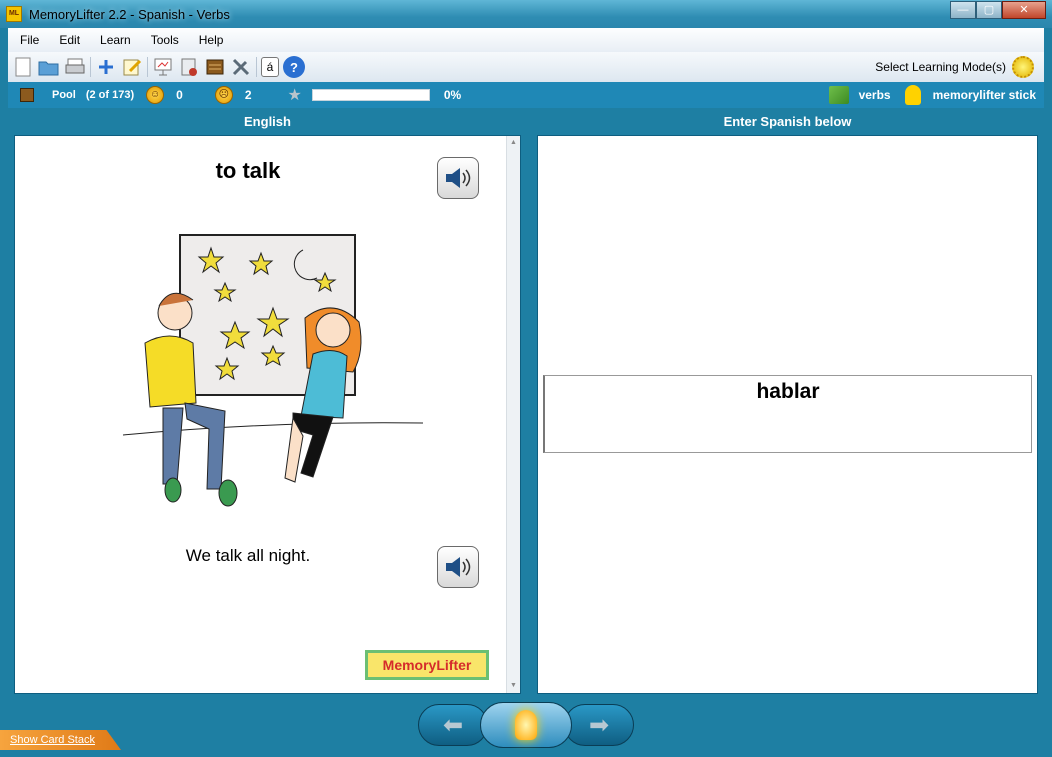  Describe the element at coordinates (49, 67) in the screenshot. I see `open-folder-icon` at that location.